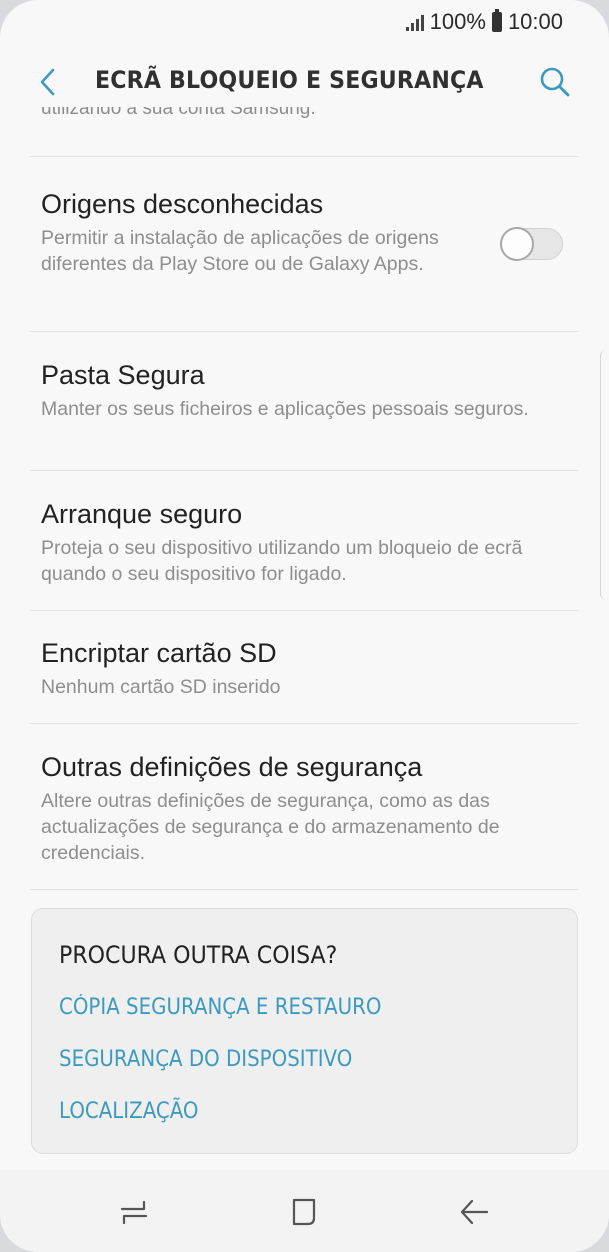 This screenshot has height=1252, width=609. I want to click on navigation-bar, so click(304, 1211).